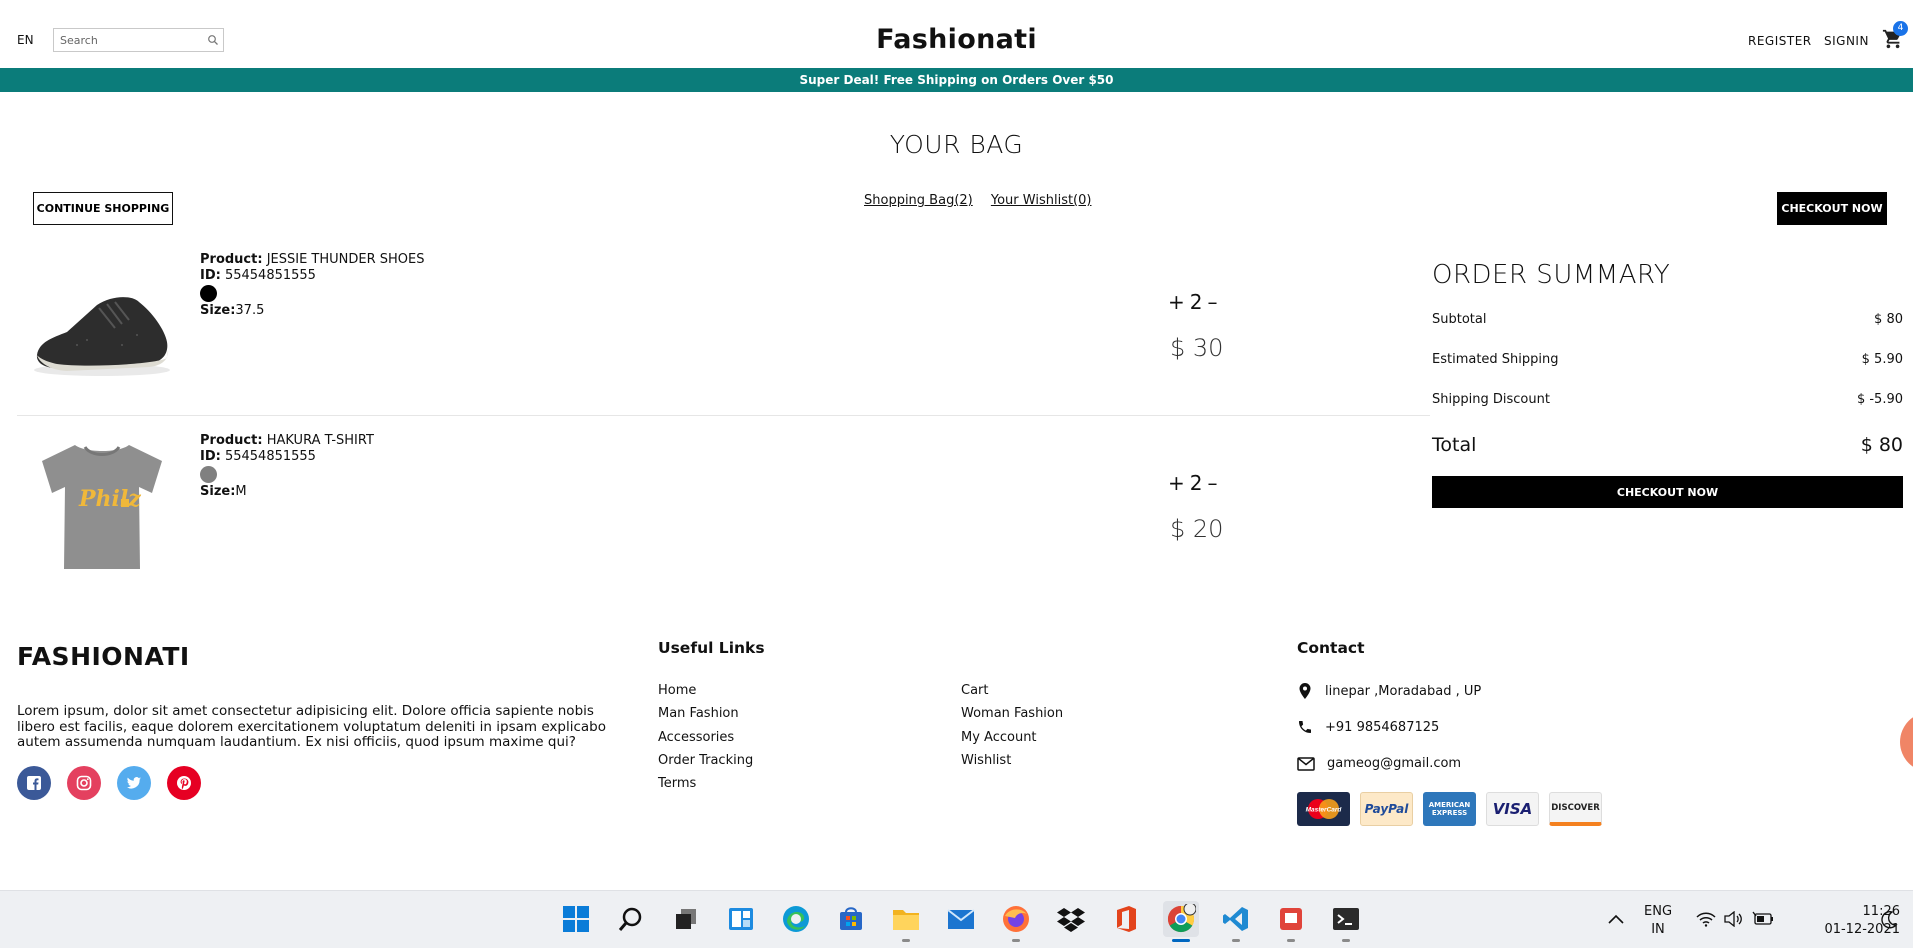 Image resolution: width=1913 pixels, height=948 pixels. I want to click on product-id: 55454851555, so click(270, 456).